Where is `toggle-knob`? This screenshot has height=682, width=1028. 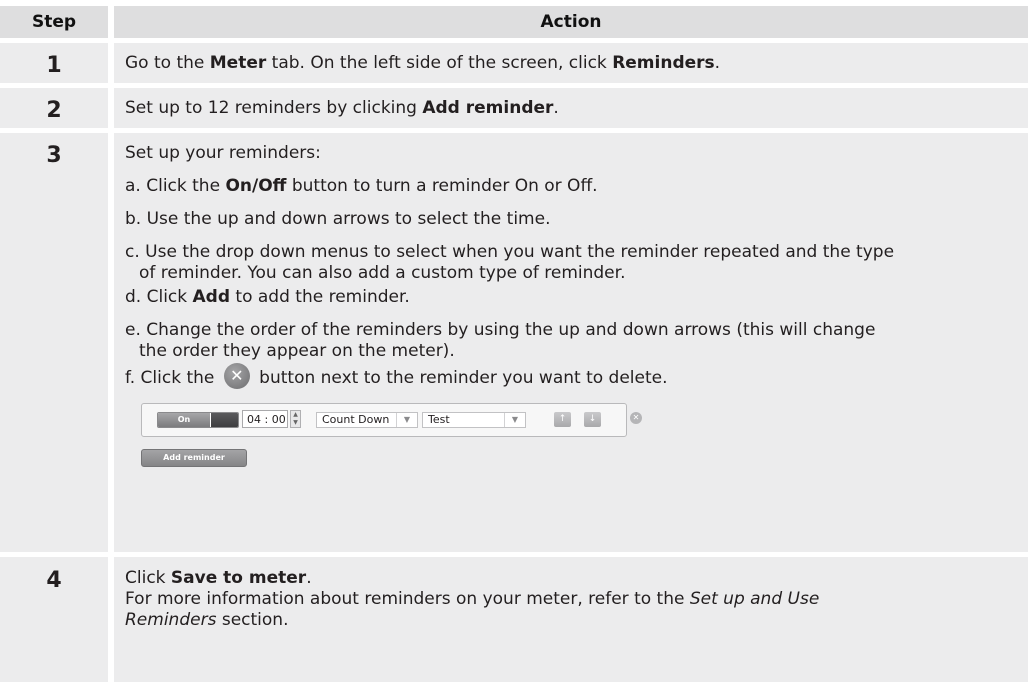 toggle-knob is located at coordinates (224, 420).